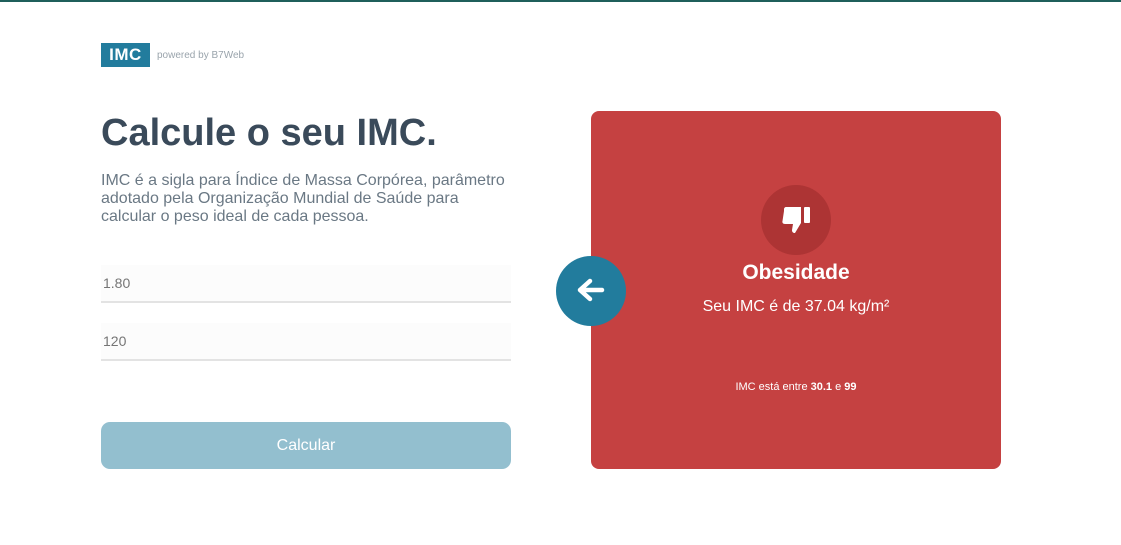  What do you see at coordinates (796, 306) in the screenshot?
I see `result-value: Seu IMC é de 37.04 kg/m²` at bounding box center [796, 306].